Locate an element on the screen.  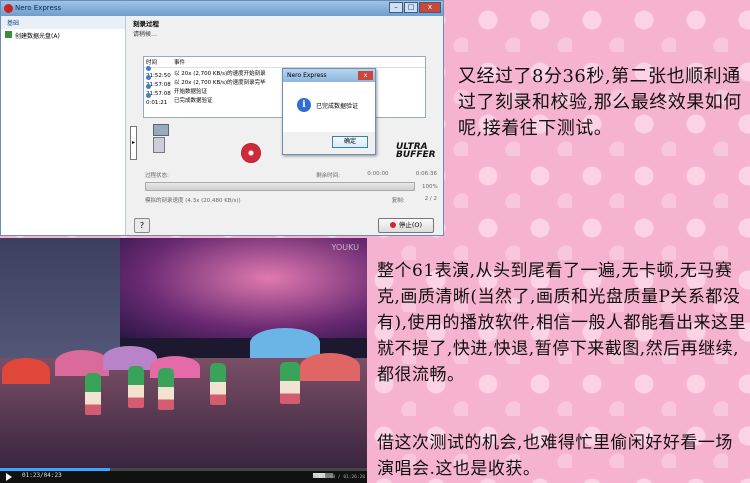
stop-label: 停止(O) is located at coordinates (410, 225).